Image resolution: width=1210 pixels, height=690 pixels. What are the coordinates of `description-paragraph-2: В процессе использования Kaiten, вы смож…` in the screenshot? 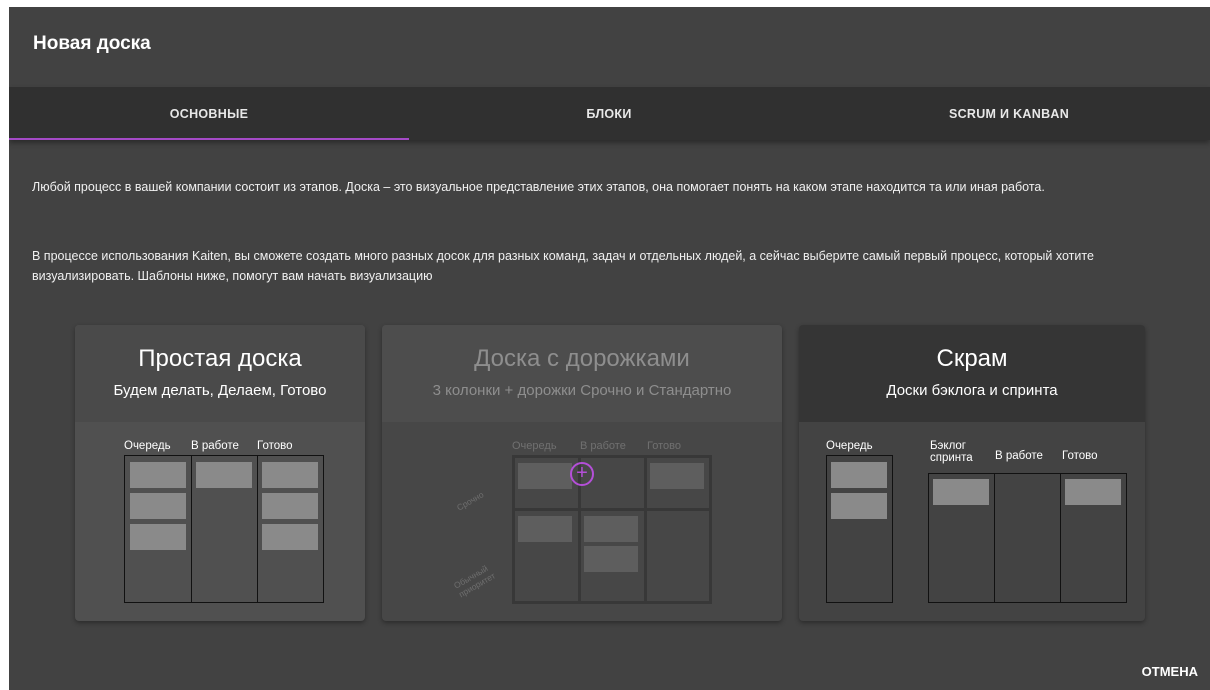 It's located at (563, 266).